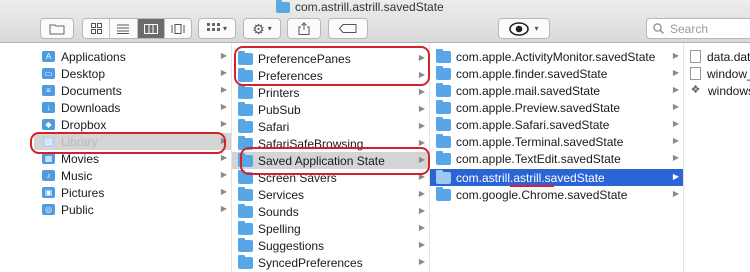 Image resolution: width=750 pixels, height=272 pixels. I want to click on list-item: Printers ▶, so click(330, 92).